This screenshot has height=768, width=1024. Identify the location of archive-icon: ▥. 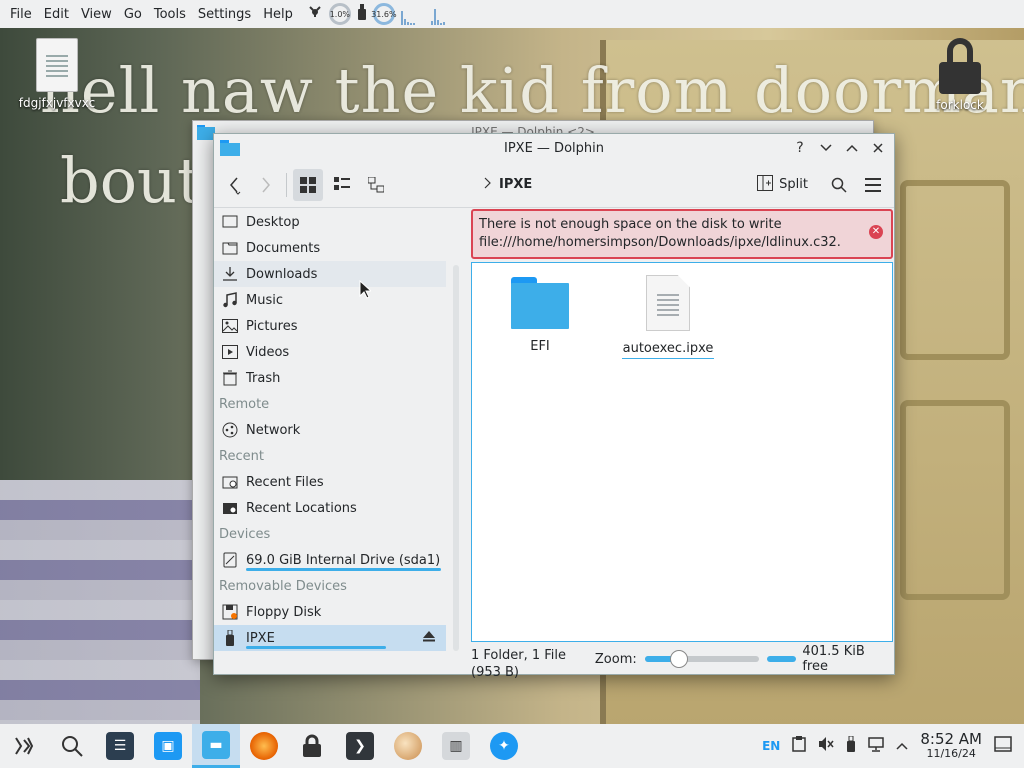
(456, 746).